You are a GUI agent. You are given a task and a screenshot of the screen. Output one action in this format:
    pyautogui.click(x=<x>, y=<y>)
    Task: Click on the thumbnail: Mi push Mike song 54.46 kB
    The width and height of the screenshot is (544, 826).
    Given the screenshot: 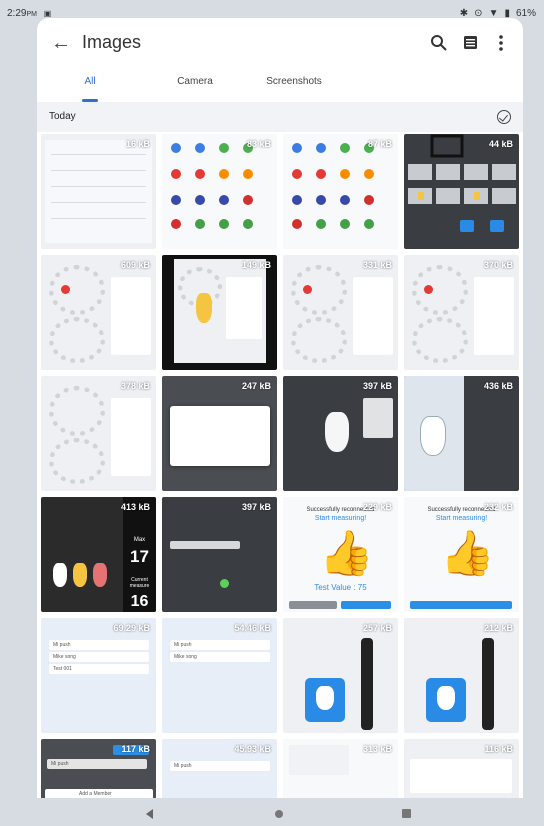 What is the action you would take?
    pyautogui.click(x=219, y=675)
    